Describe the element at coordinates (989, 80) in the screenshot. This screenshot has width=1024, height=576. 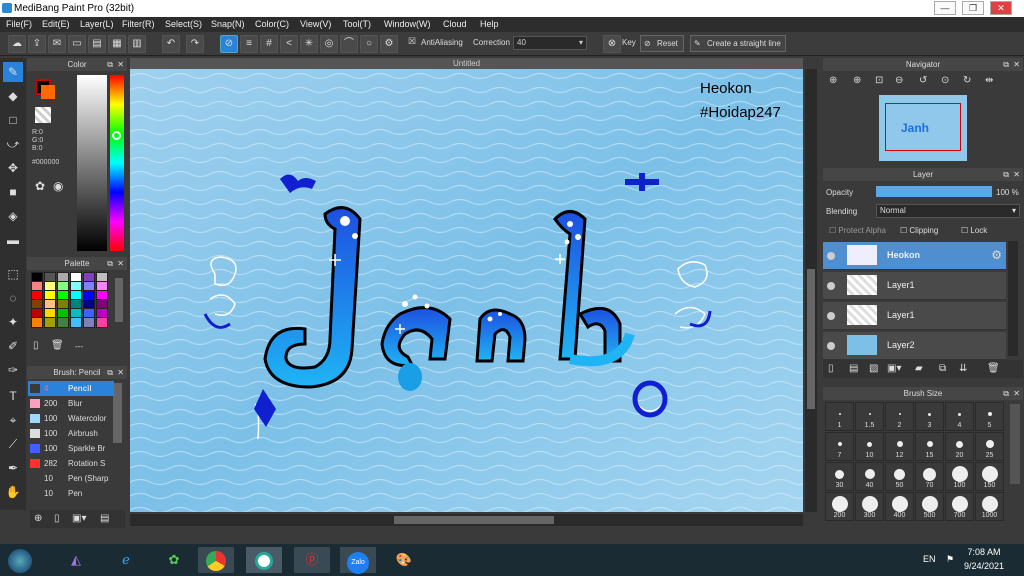
I see `flip-icon: ⇹` at that location.